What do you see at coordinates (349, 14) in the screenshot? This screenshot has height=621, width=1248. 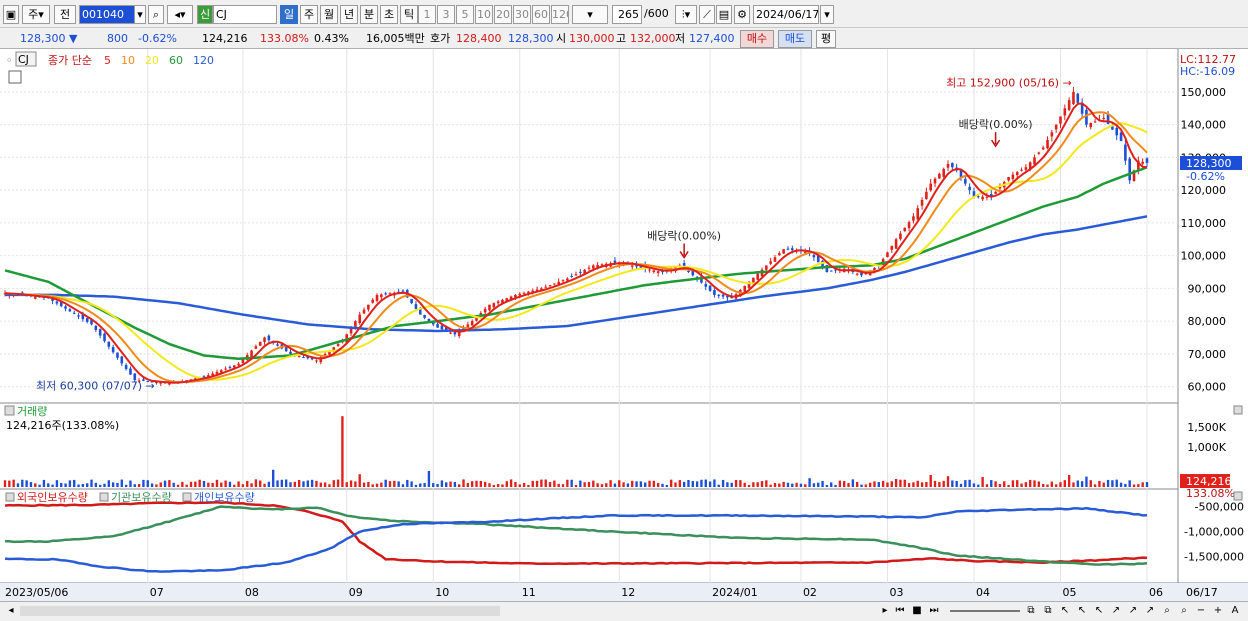 I see `tab-period-3: 년` at bounding box center [349, 14].